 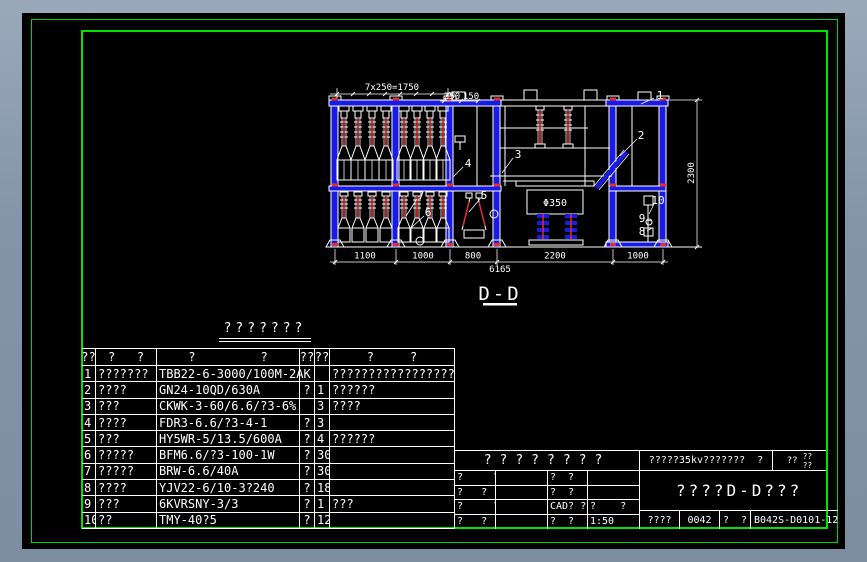 What do you see at coordinates (322, 439) in the screenshot?
I see `cell-qty: 4` at bounding box center [322, 439].